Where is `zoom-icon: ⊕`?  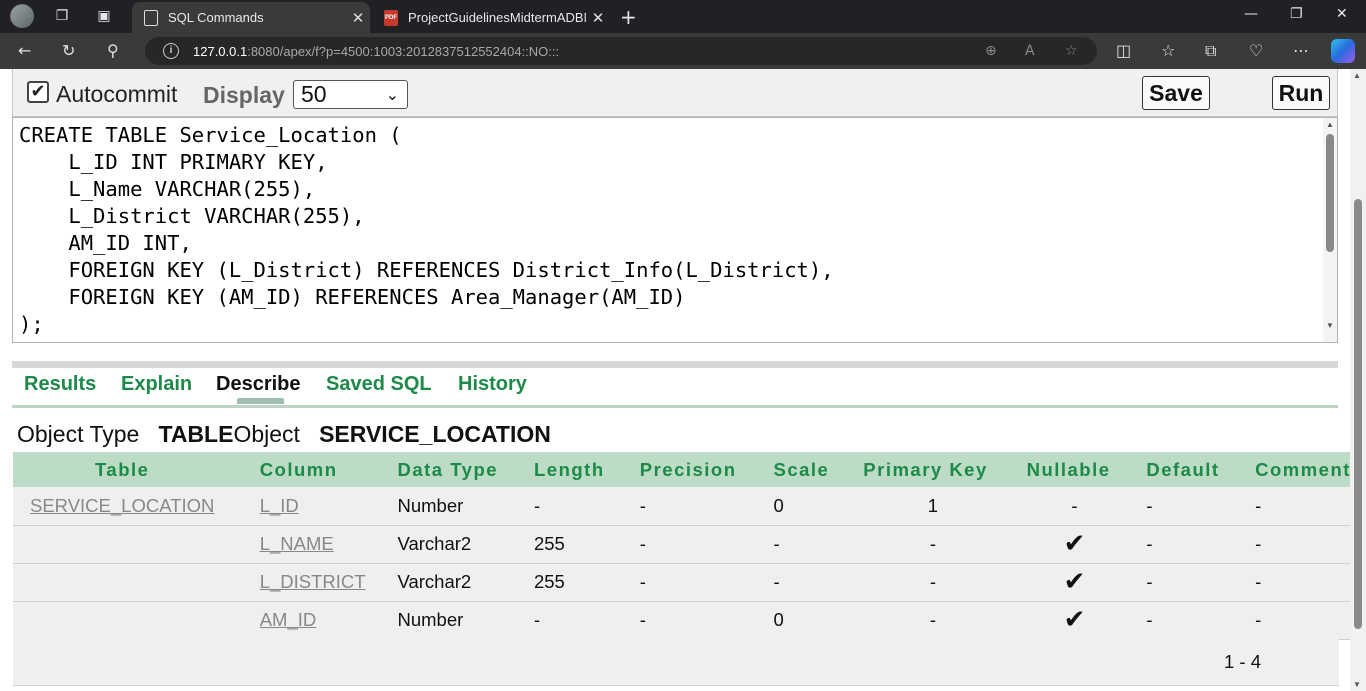
zoom-icon: ⊕ is located at coordinates (991, 51).